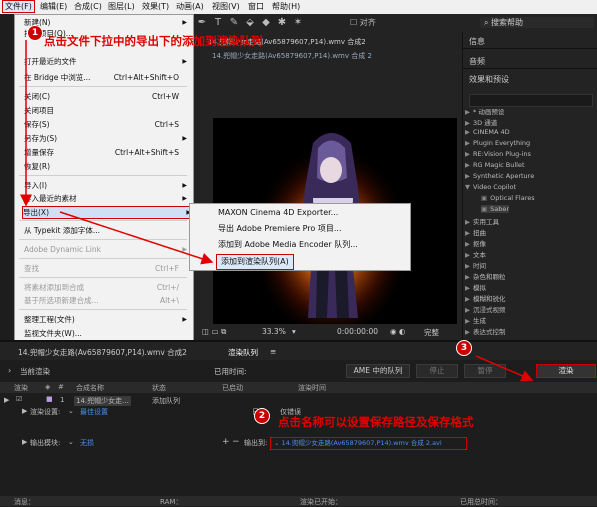 This screenshot has width=597, height=507. Describe the element at coordinates (286, 6) in the screenshot. I see `menu-help: 帮助(H)` at that location.